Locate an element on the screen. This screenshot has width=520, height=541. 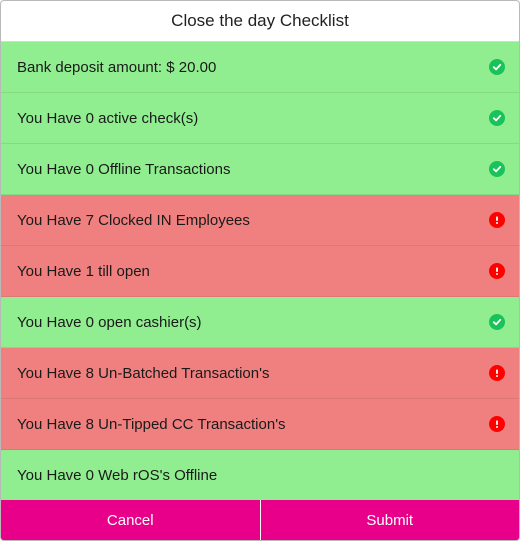
checklist-item-label: You Have 0 active check(s) is located at coordinates (108, 118).